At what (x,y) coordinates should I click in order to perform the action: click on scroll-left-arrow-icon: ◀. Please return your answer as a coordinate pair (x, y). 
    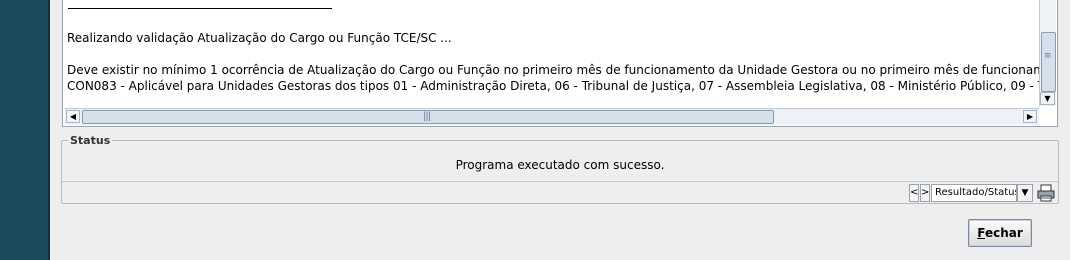
    Looking at the image, I should click on (73, 116).